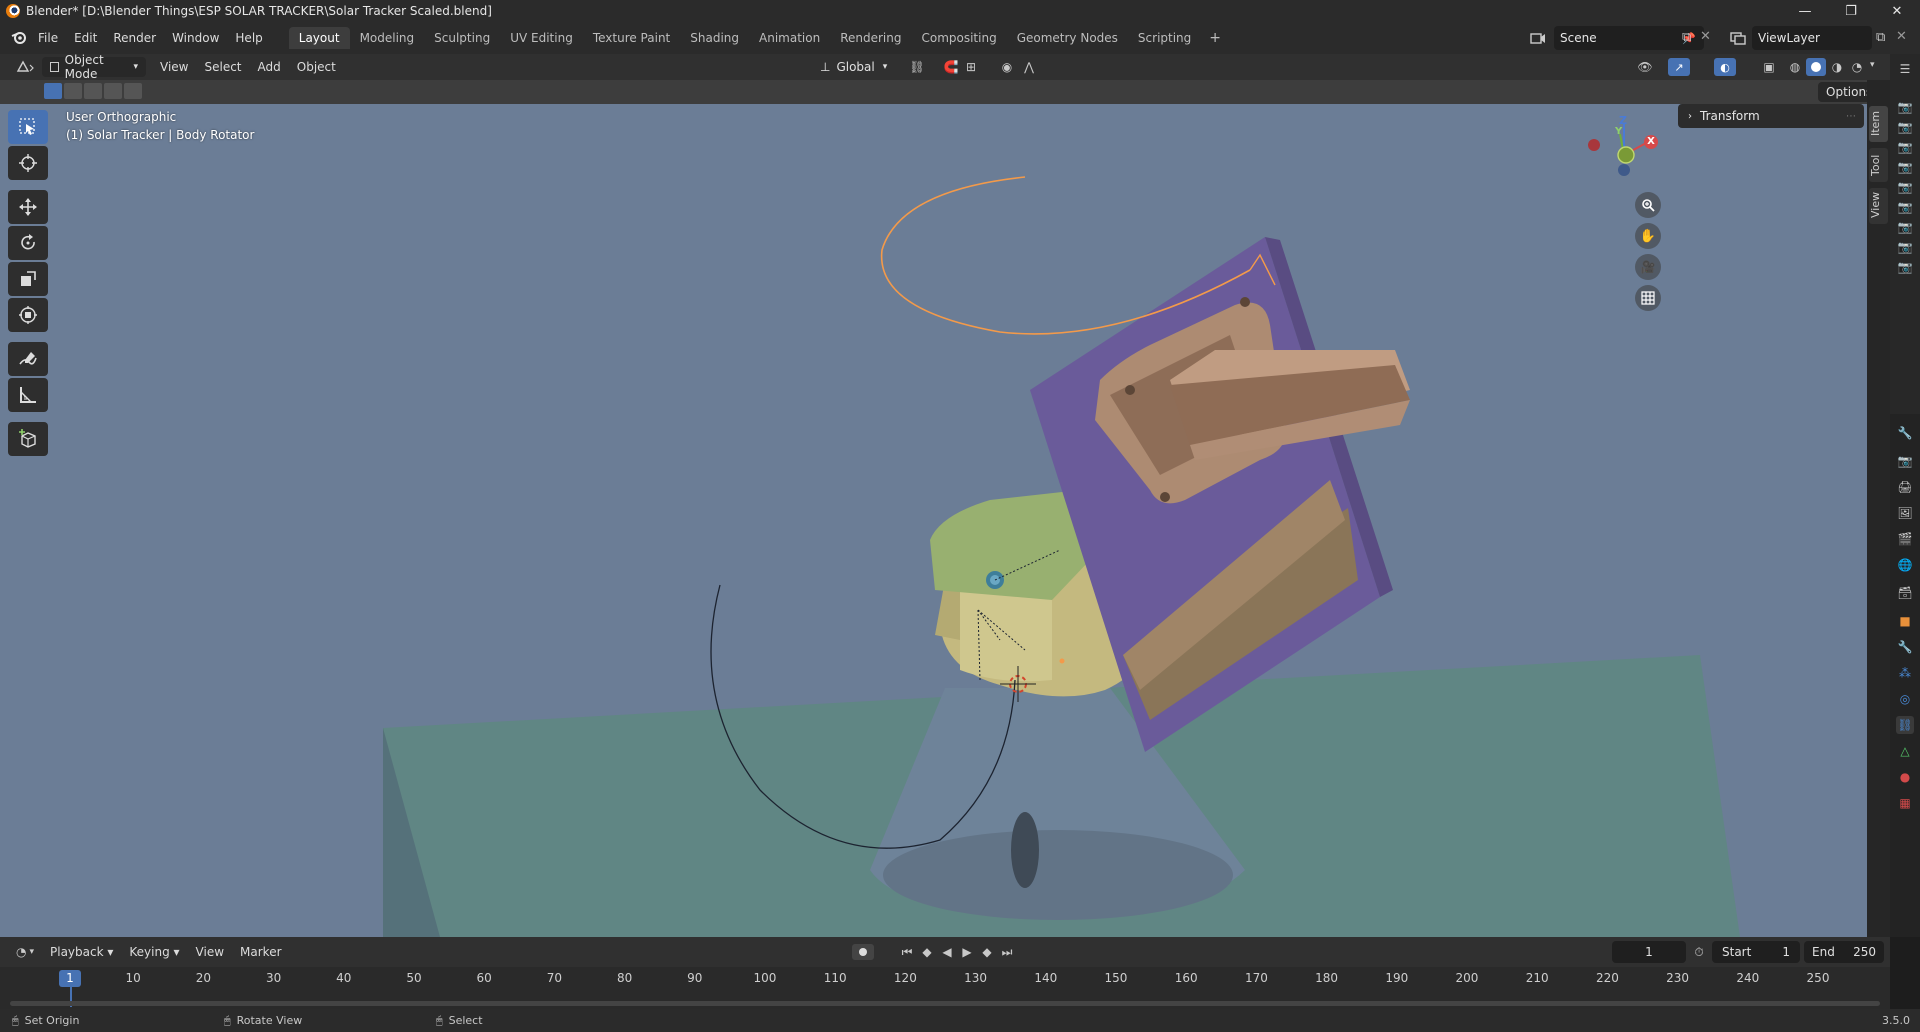 Image resolution: width=1920 pixels, height=1032 pixels. I want to click on options-button: Options ▾, so click(1842, 92).